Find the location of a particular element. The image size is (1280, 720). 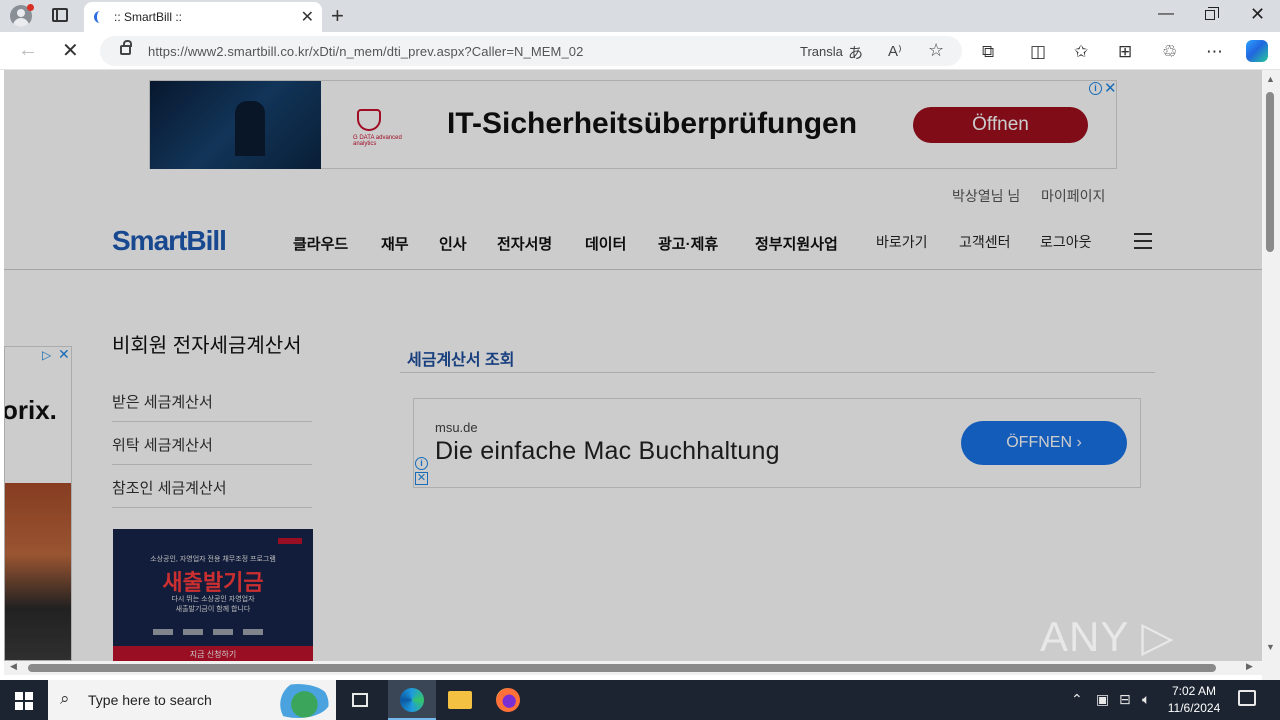

scroll-down-icon: ▼ is located at coordinates (1270, 647).